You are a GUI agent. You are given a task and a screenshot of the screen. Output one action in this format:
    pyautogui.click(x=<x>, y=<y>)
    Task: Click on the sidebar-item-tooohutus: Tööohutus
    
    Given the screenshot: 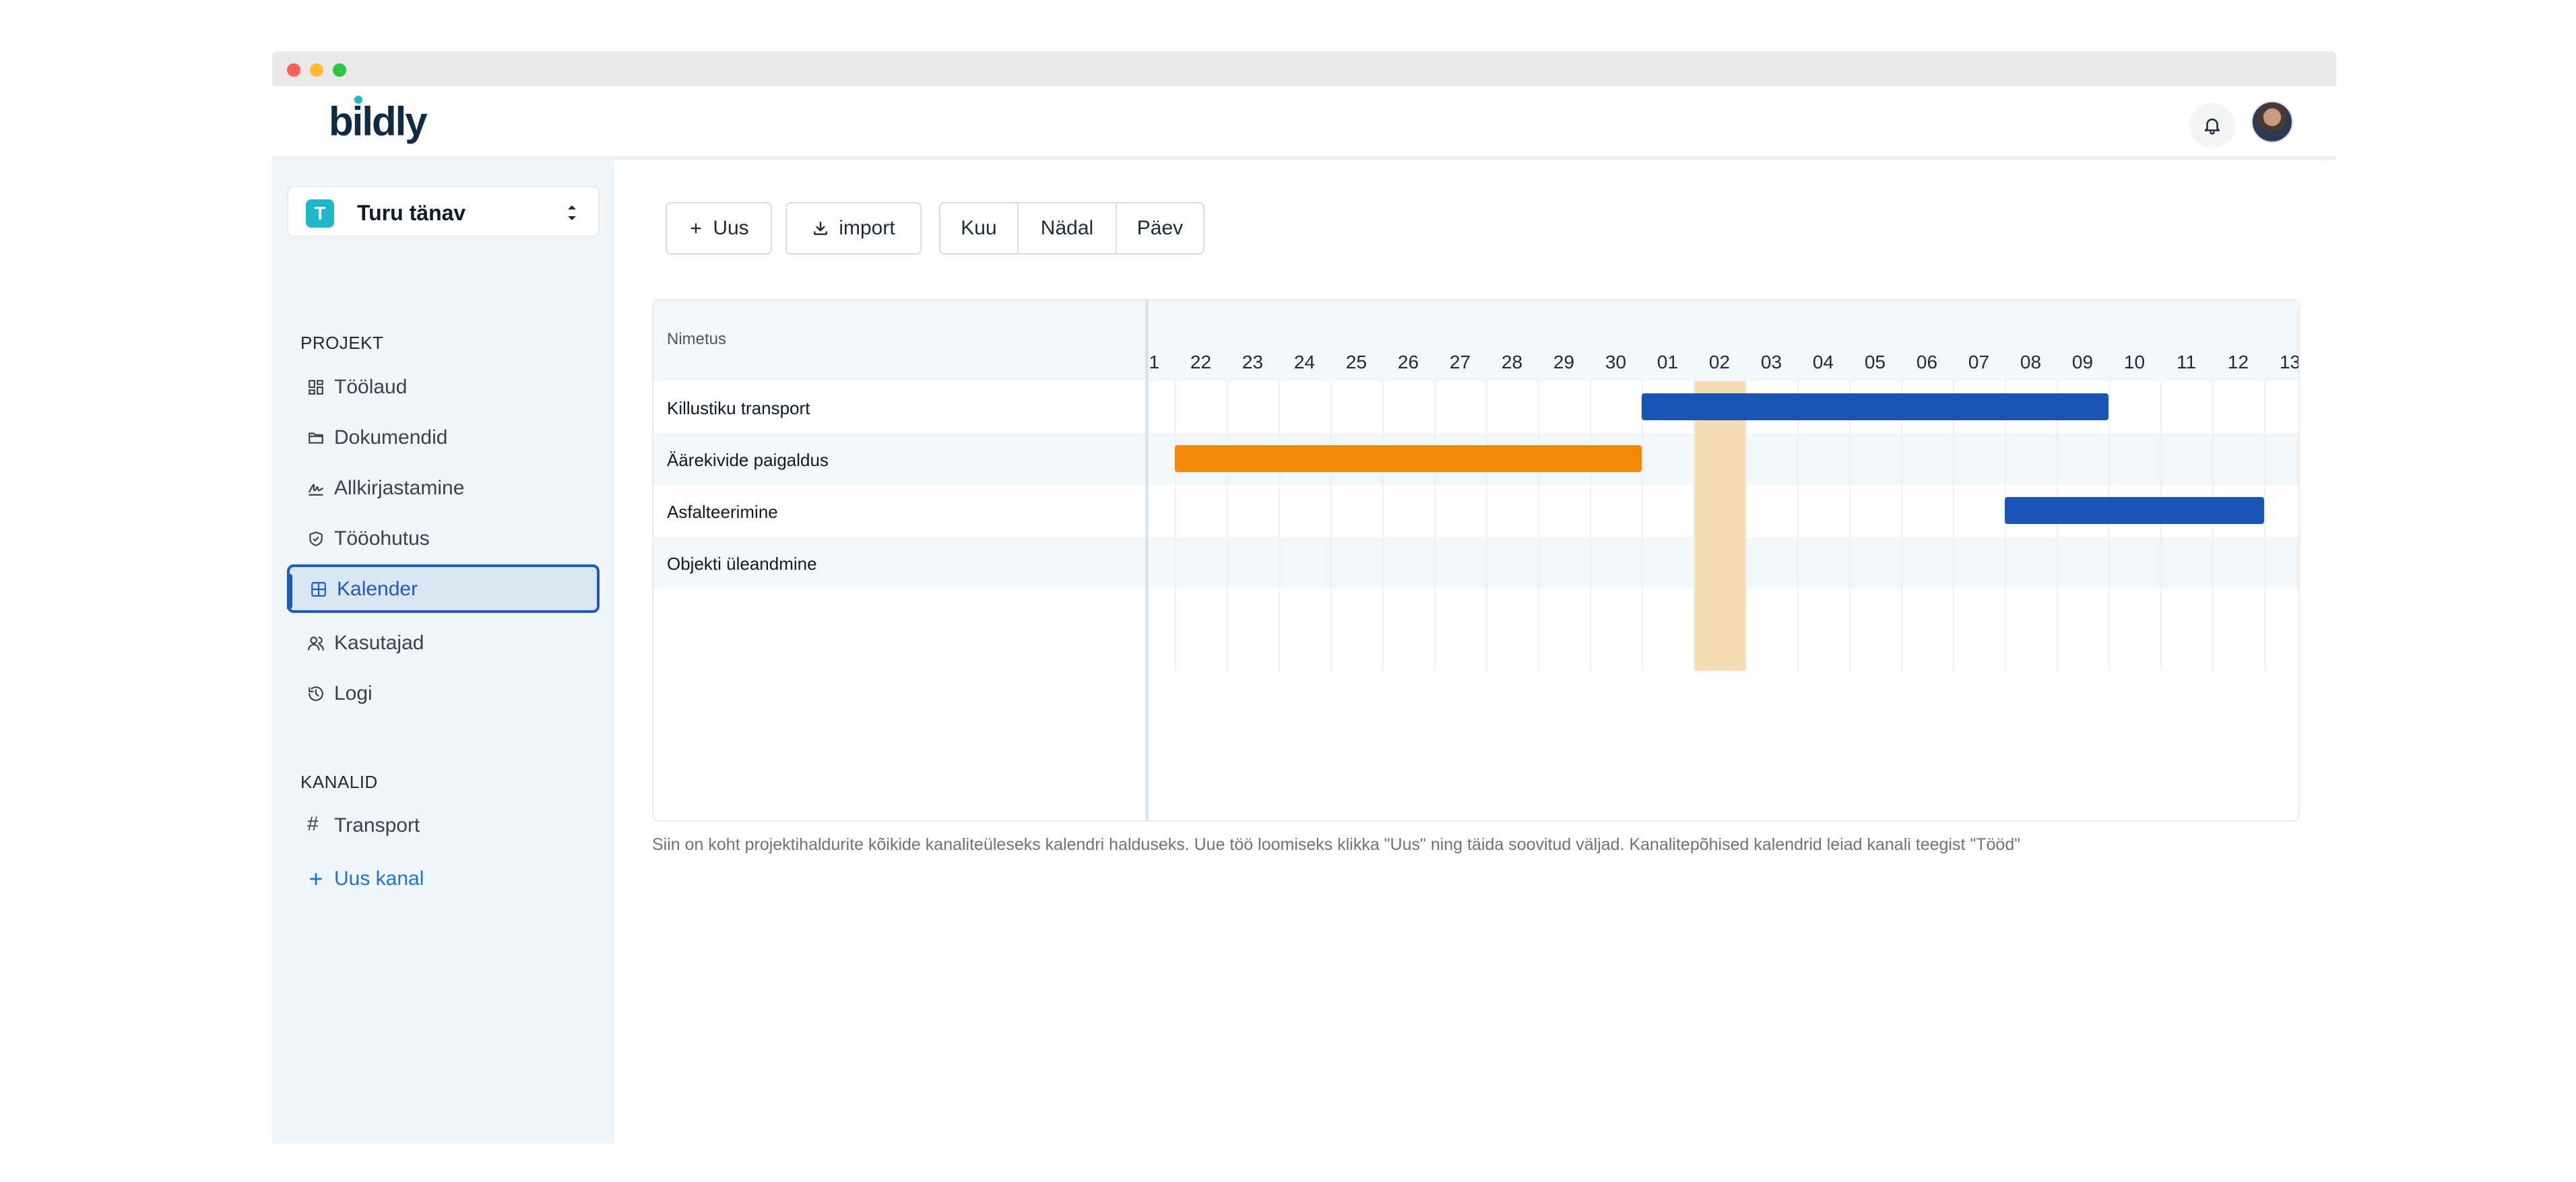 What is the action you would take?
    pyautogui.click(x=443, y=538)
    